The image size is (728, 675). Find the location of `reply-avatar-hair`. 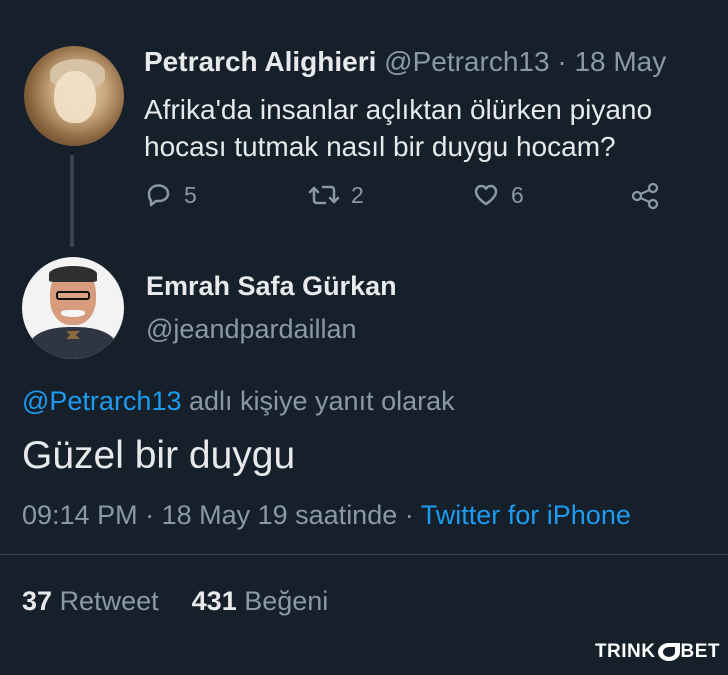

reply-avatar-hair is located at coordinates (73, 274).